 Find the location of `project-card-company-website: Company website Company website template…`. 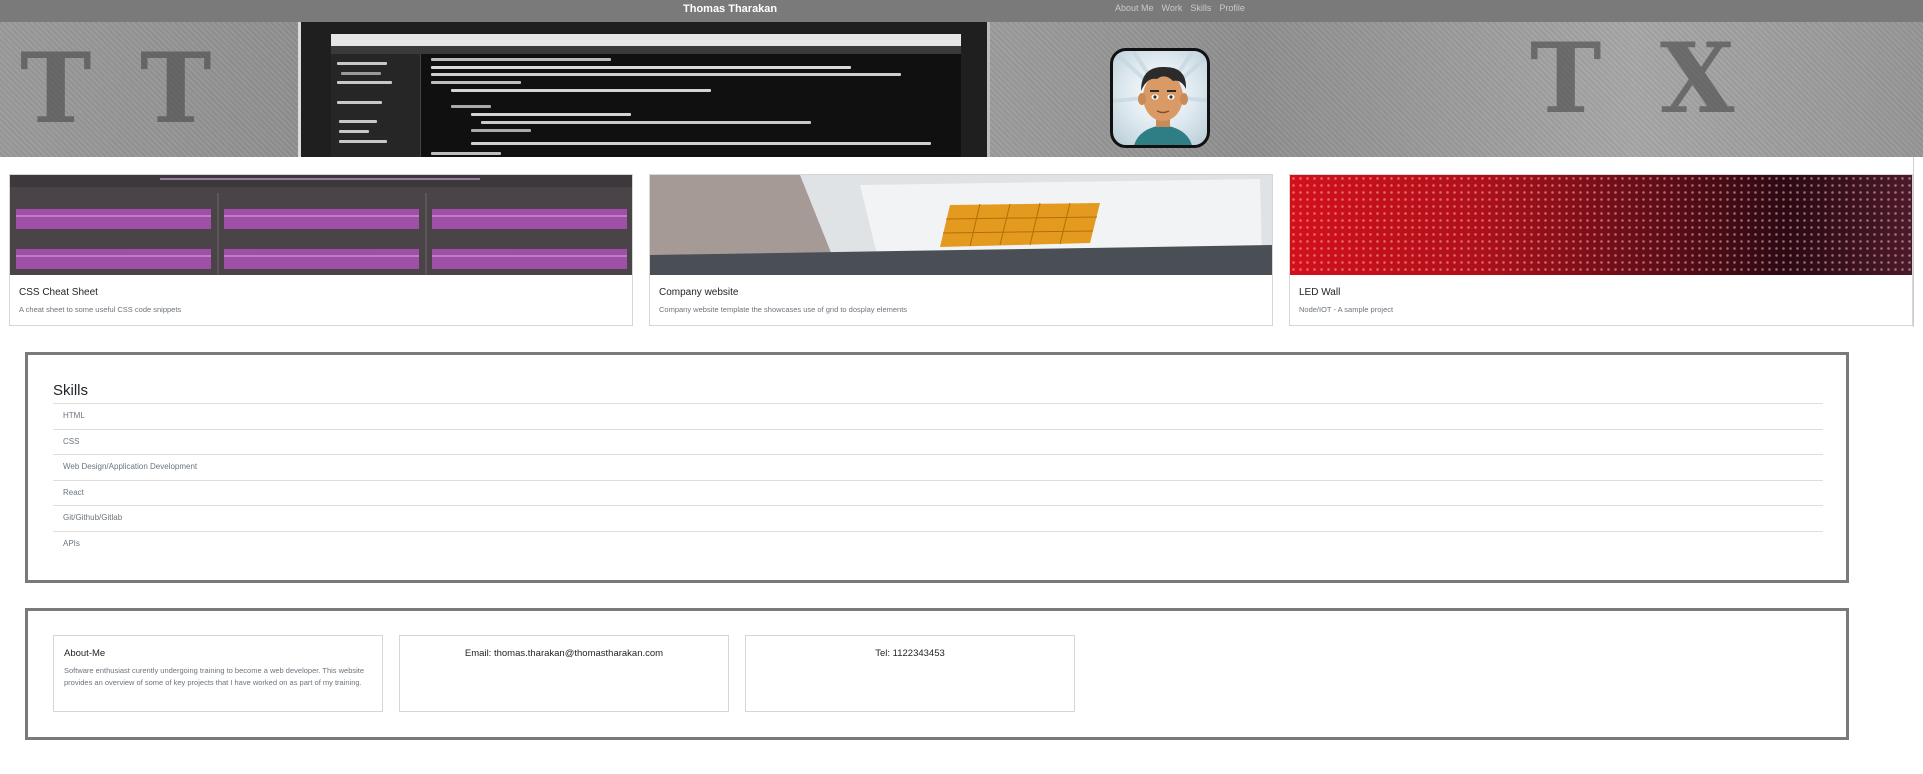

project-card-company-website: Company website Company website template… is located at coordinates (961, 250).